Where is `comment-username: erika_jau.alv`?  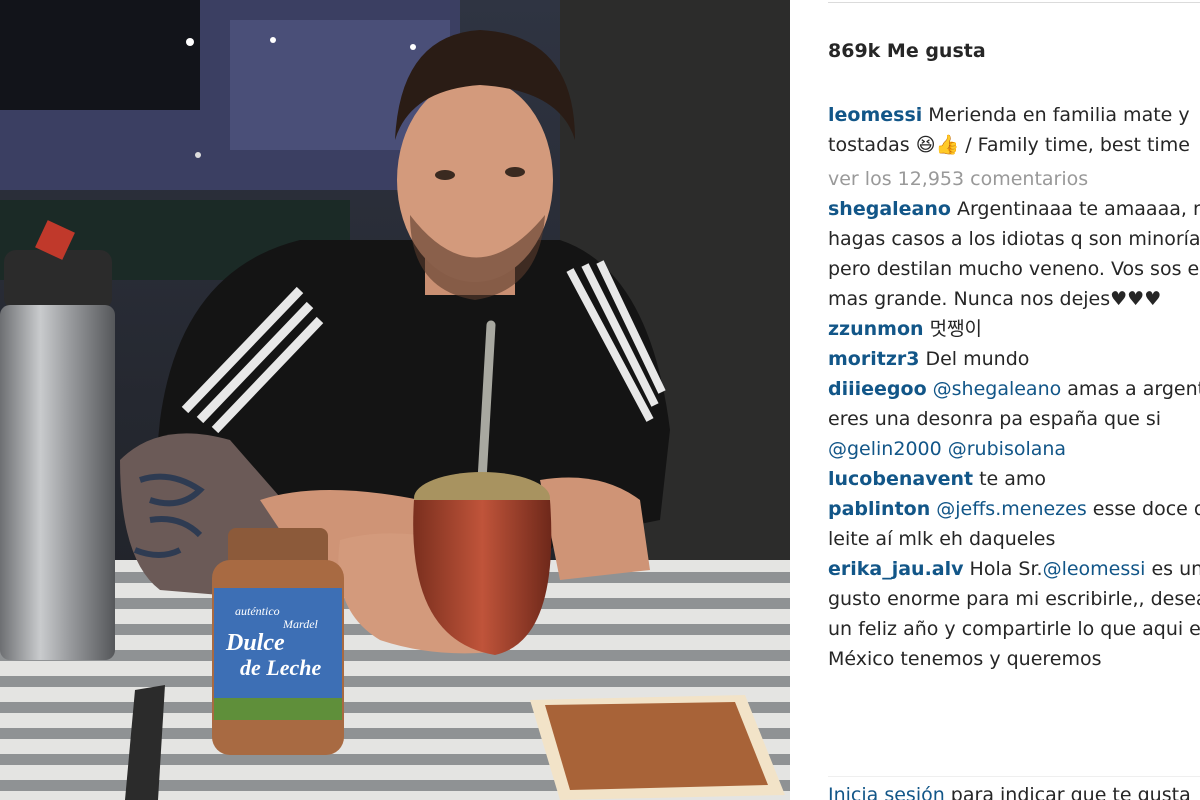
comment-username: erika_jau.alv is located at coordinates (896, 569).